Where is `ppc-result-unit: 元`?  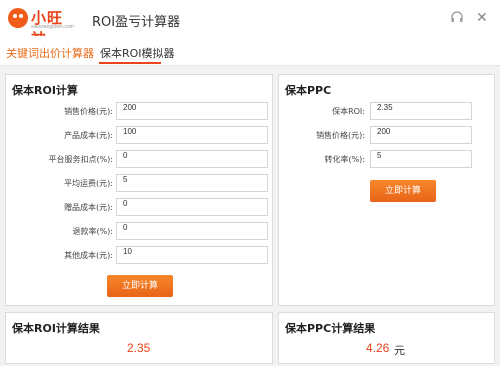
ppc-result-unit: 元 is located at coordinates (399, 350).